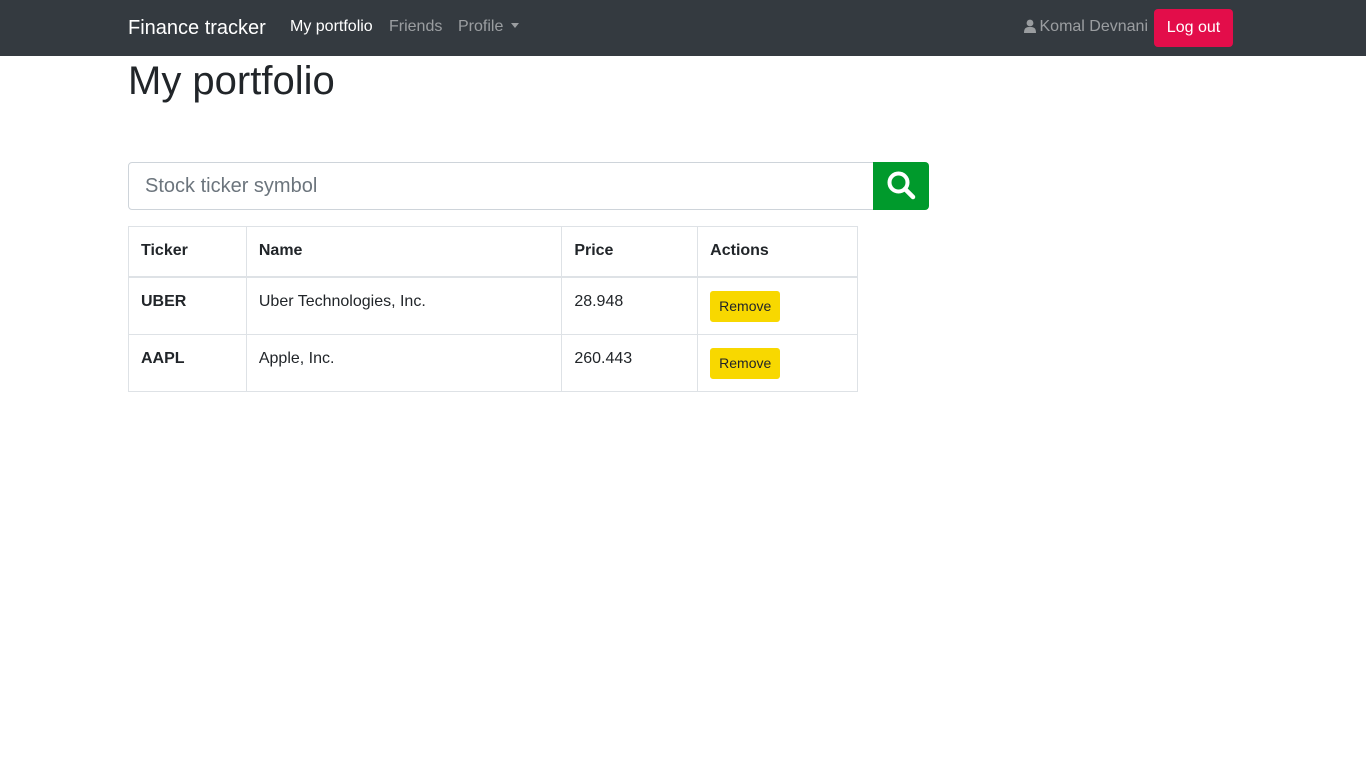  What do you see at coordinates (187, 362) in the screenshot?
I see `ticker-cell: AAPL` at bounding box center [187, 362].